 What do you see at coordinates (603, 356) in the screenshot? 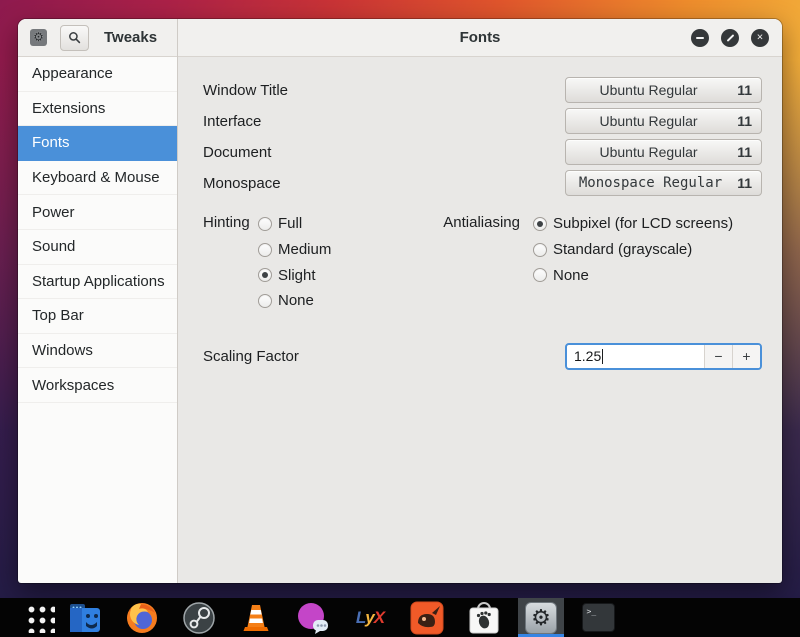
I see `text-cursor` at bounding box center [603, 356].